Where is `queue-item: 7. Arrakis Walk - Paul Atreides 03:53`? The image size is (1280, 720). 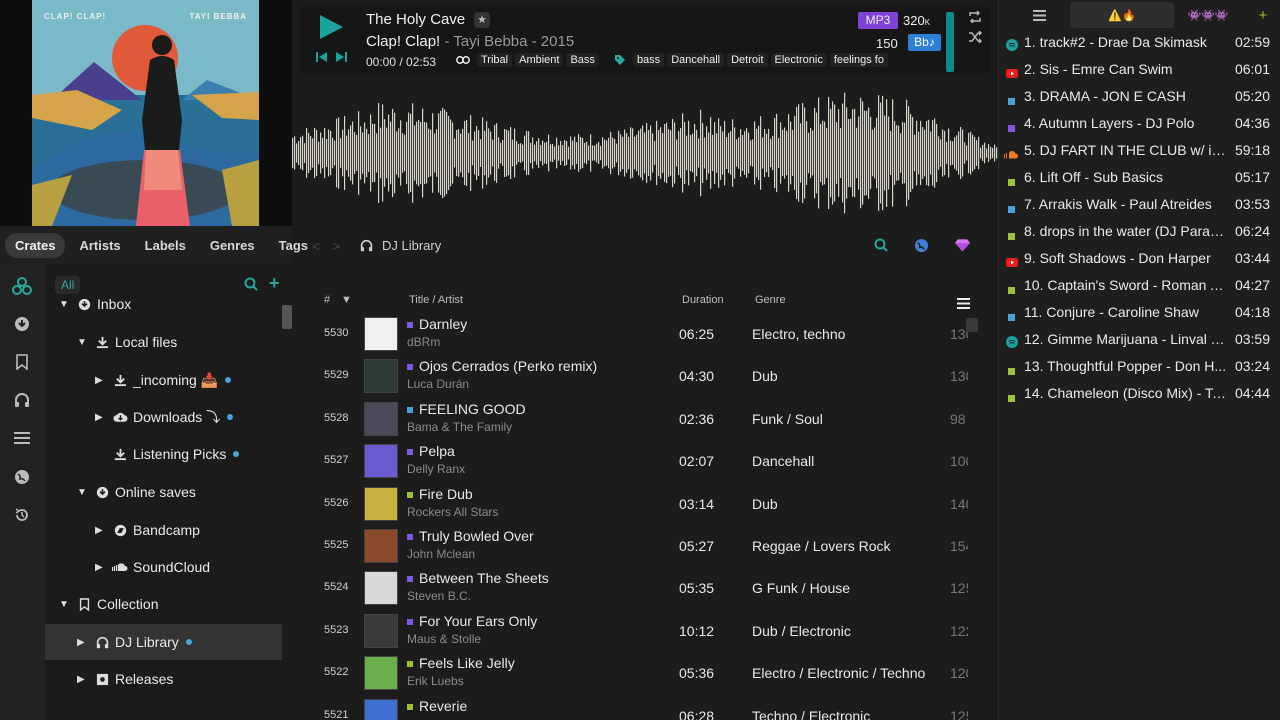 queue-item: 7. Arrakis Walk - Paul Atreides 03:53 is located at coordinates (1139, 204).